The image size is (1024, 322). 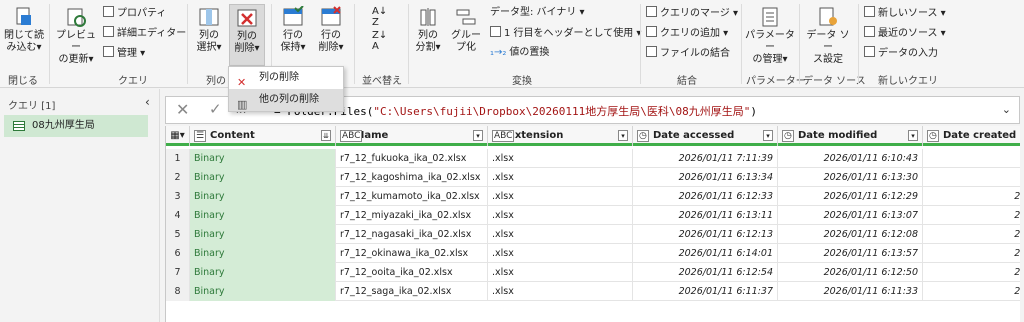 What do you see at coordinates (537, 13) in the screenshot?
I see `data-type-dropdown: データ型: バイナリ ▾` at bounding box center [537, 13].